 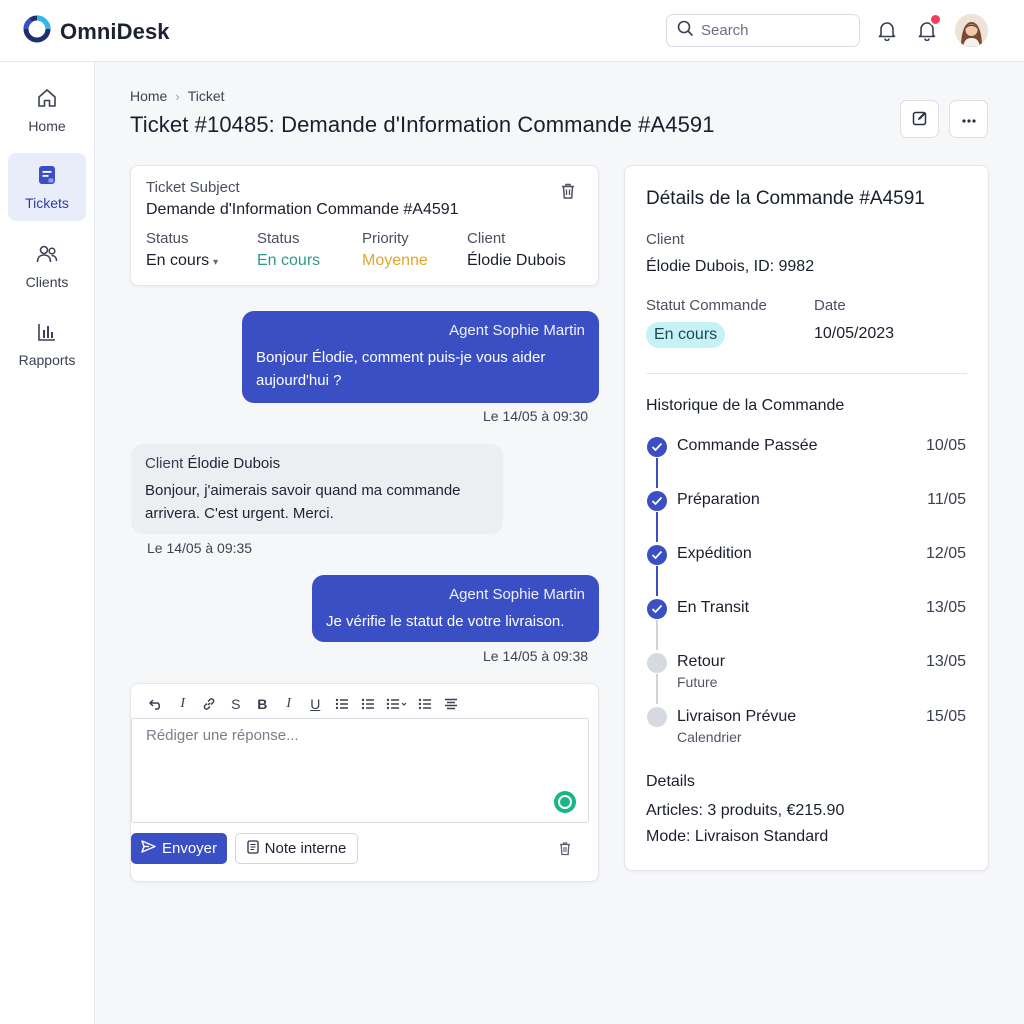 What do you see at coordinates (288, 250) in the screenshot?
I see `meta-status: Status En cours` at bounding box center [288, 250].